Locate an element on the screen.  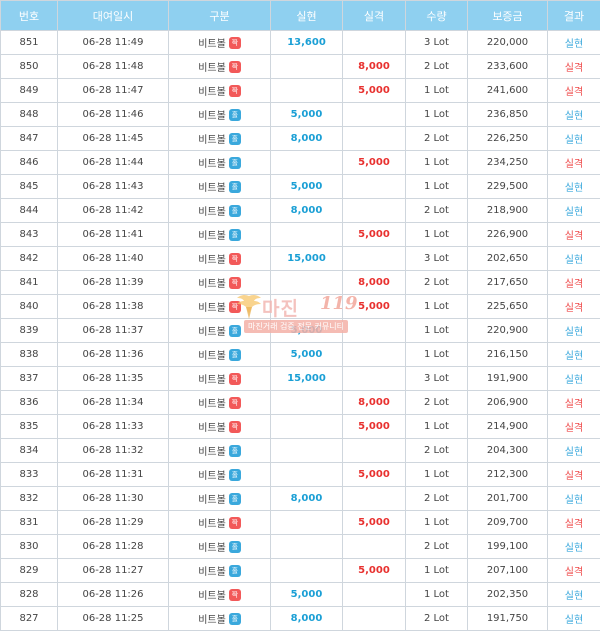
row-loss: 8,000 is located at coordinates (374, 402).